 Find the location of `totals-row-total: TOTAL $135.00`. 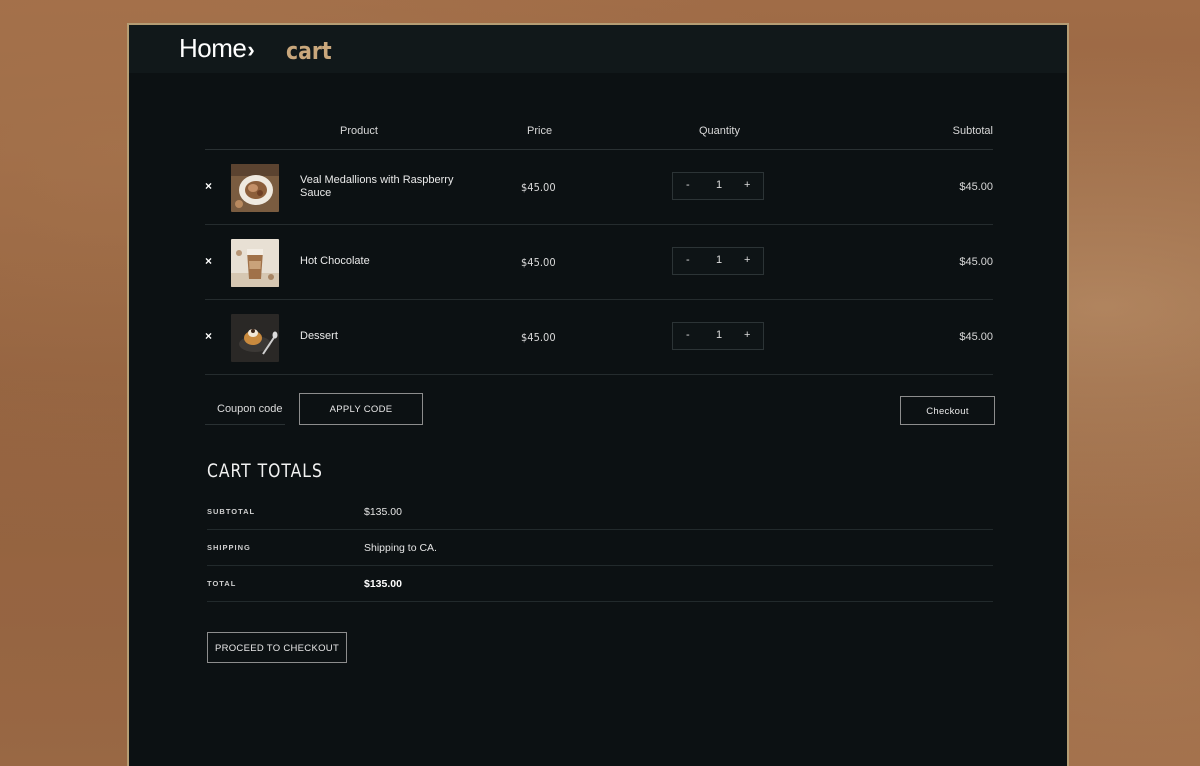

totals-row-total: TOTAL $135.00 is located at coordinates (600, 584).